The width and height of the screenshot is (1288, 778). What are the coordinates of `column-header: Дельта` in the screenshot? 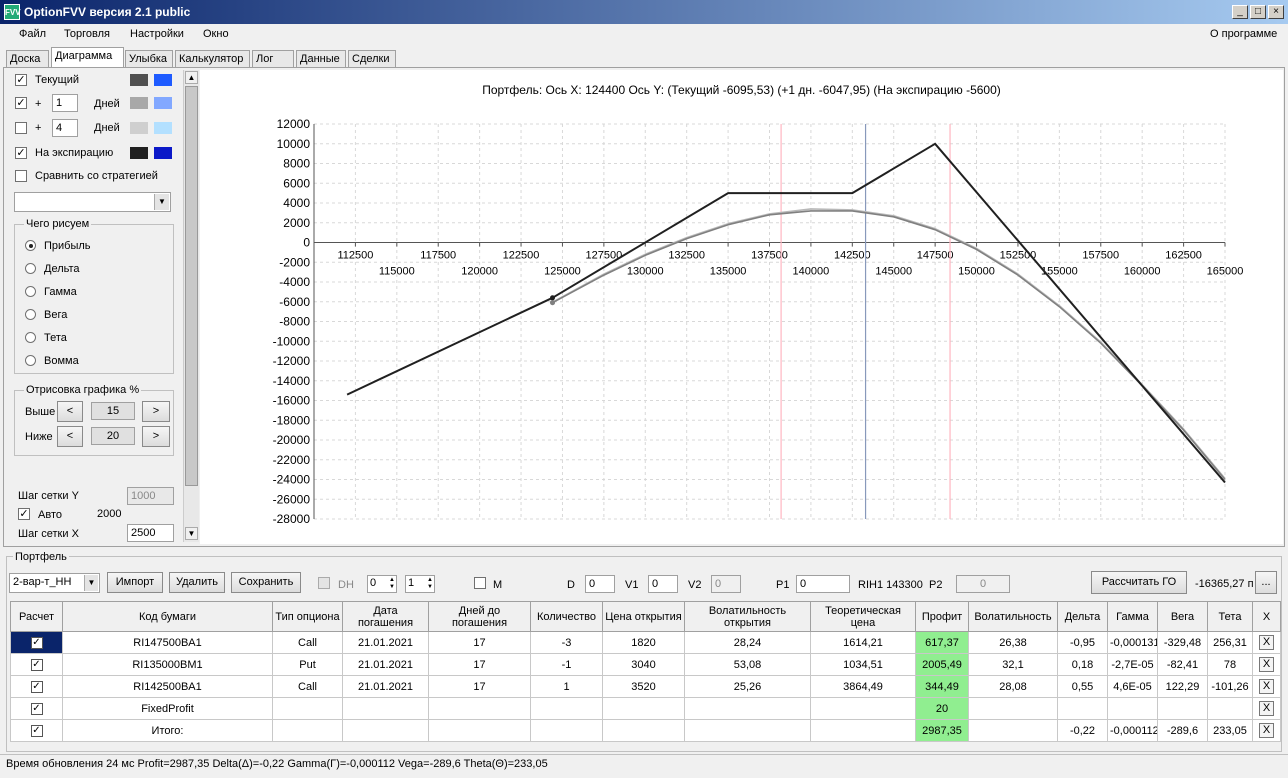 It's located at (1082, 616).